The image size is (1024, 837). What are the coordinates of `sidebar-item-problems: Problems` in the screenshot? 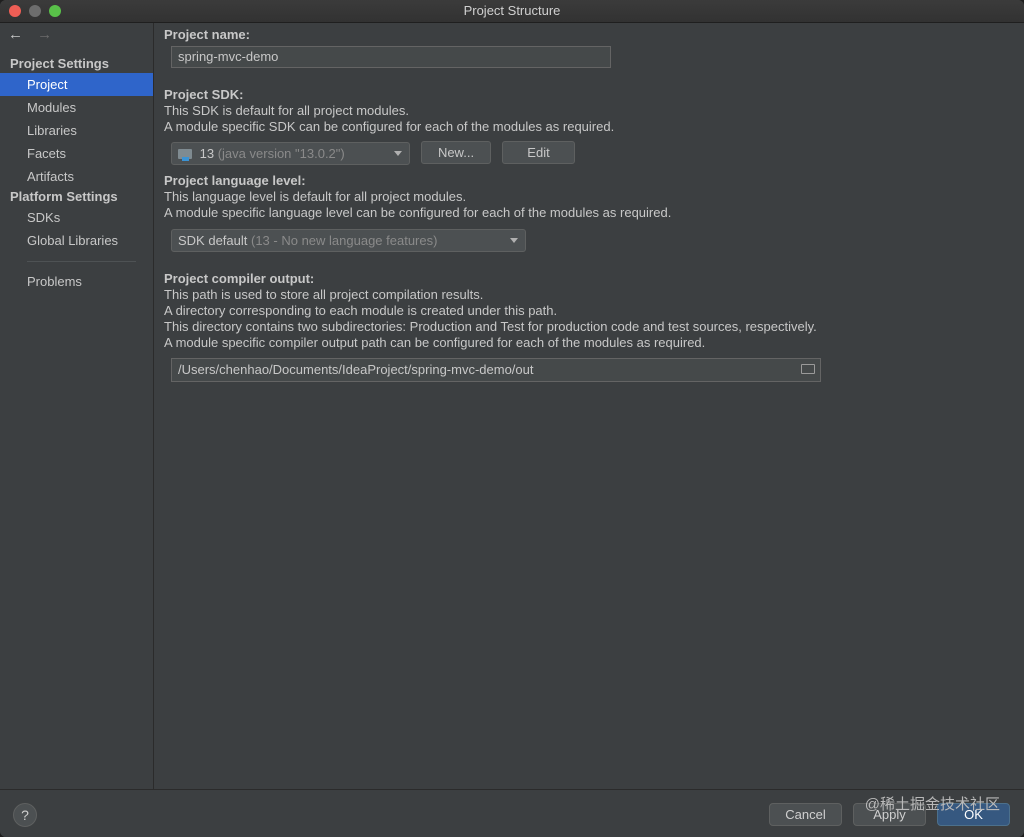 It's located at (76, 281).